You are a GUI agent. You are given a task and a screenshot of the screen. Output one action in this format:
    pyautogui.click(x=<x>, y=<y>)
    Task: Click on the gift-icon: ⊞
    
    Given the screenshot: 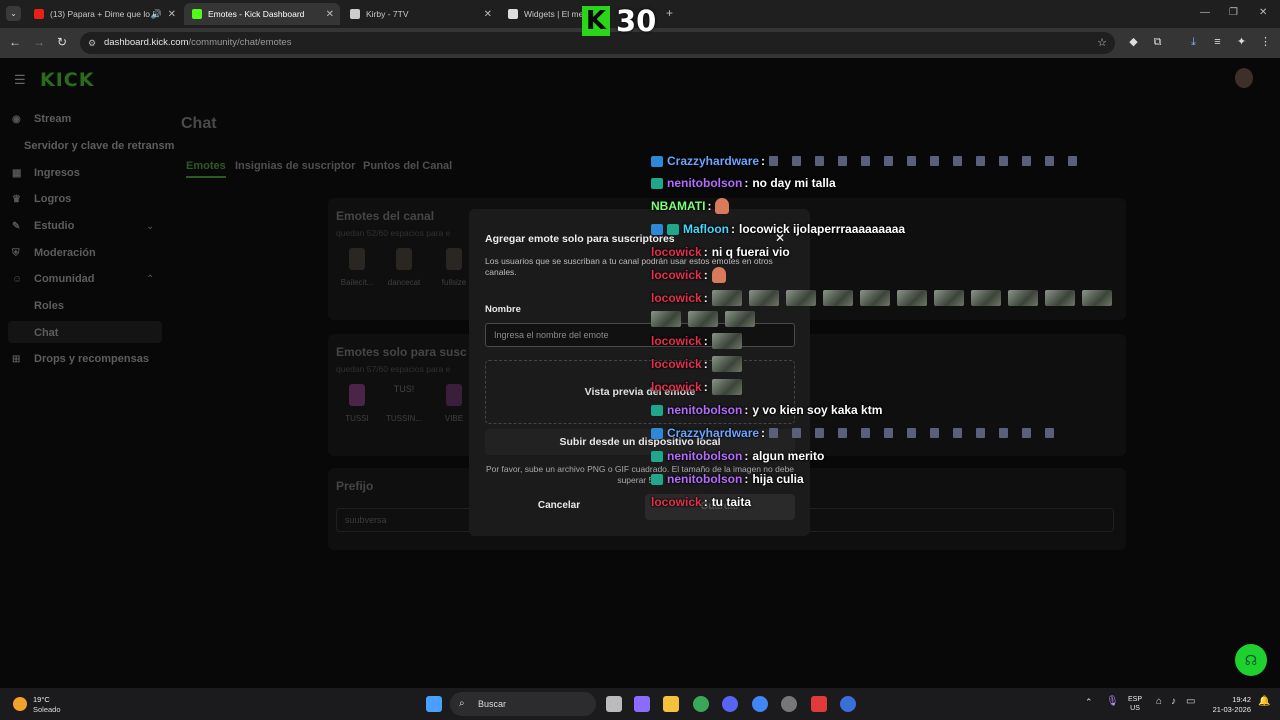 What is the action you would take?
    pyautogui.click(x=16, y=359)
    